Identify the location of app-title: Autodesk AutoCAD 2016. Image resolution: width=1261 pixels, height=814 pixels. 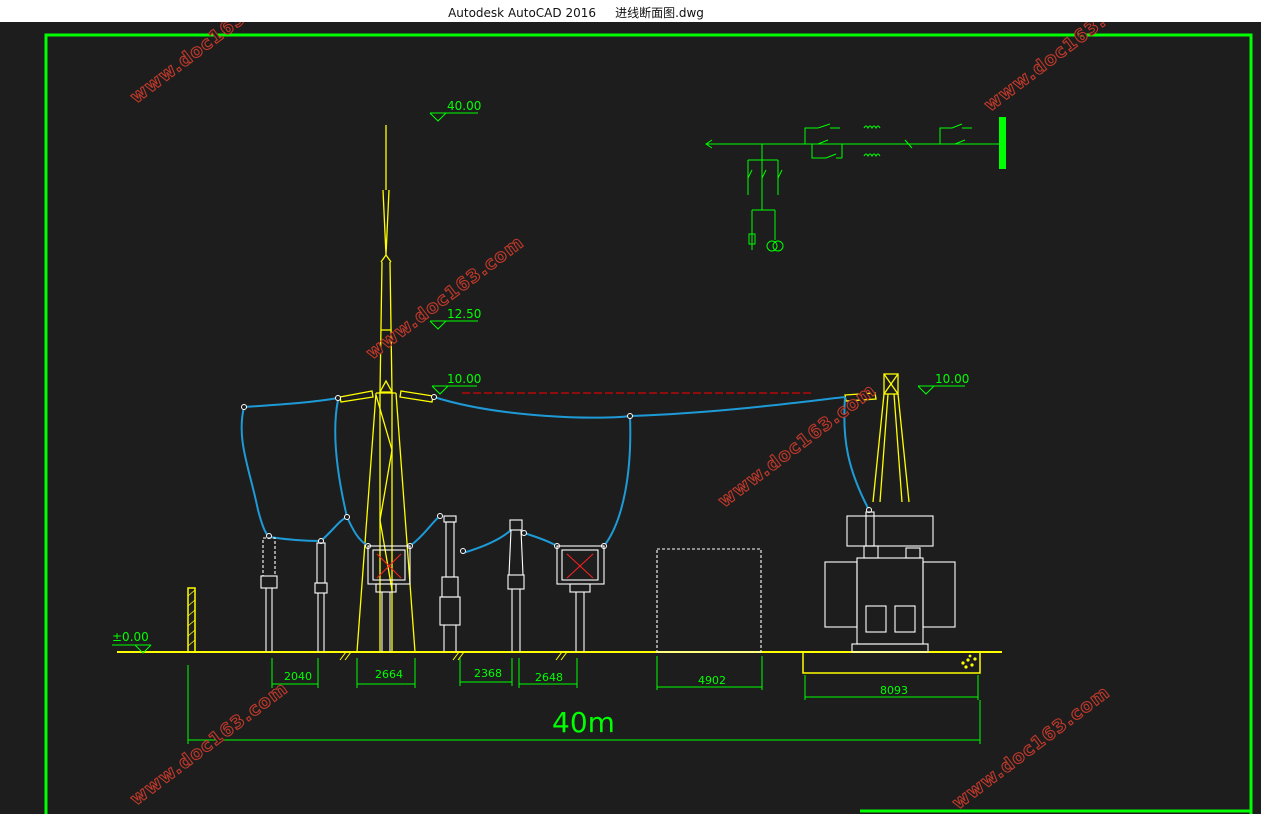
(522, 13).